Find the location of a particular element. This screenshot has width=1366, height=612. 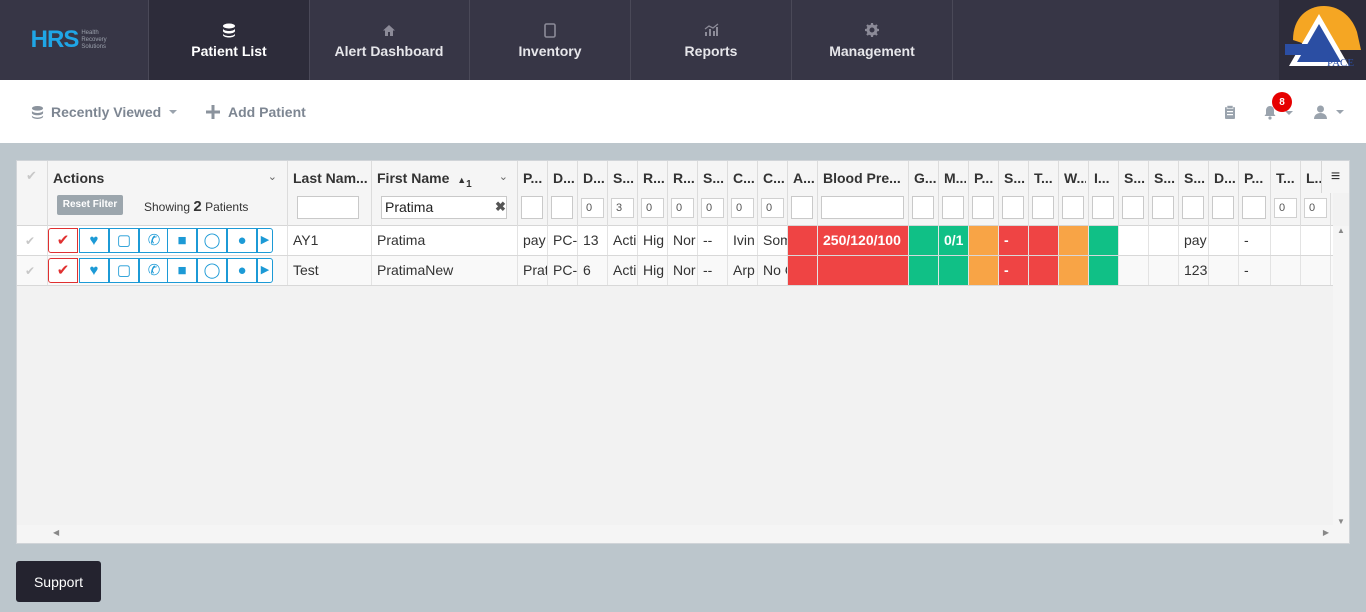

column-header-c8: C... 0 is located at coordinates (743, 193).